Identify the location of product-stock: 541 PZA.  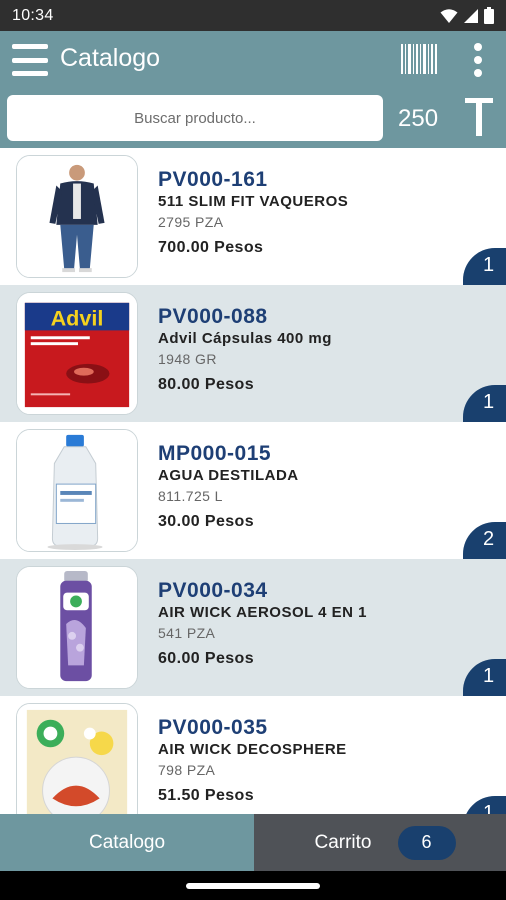
(187, 633).